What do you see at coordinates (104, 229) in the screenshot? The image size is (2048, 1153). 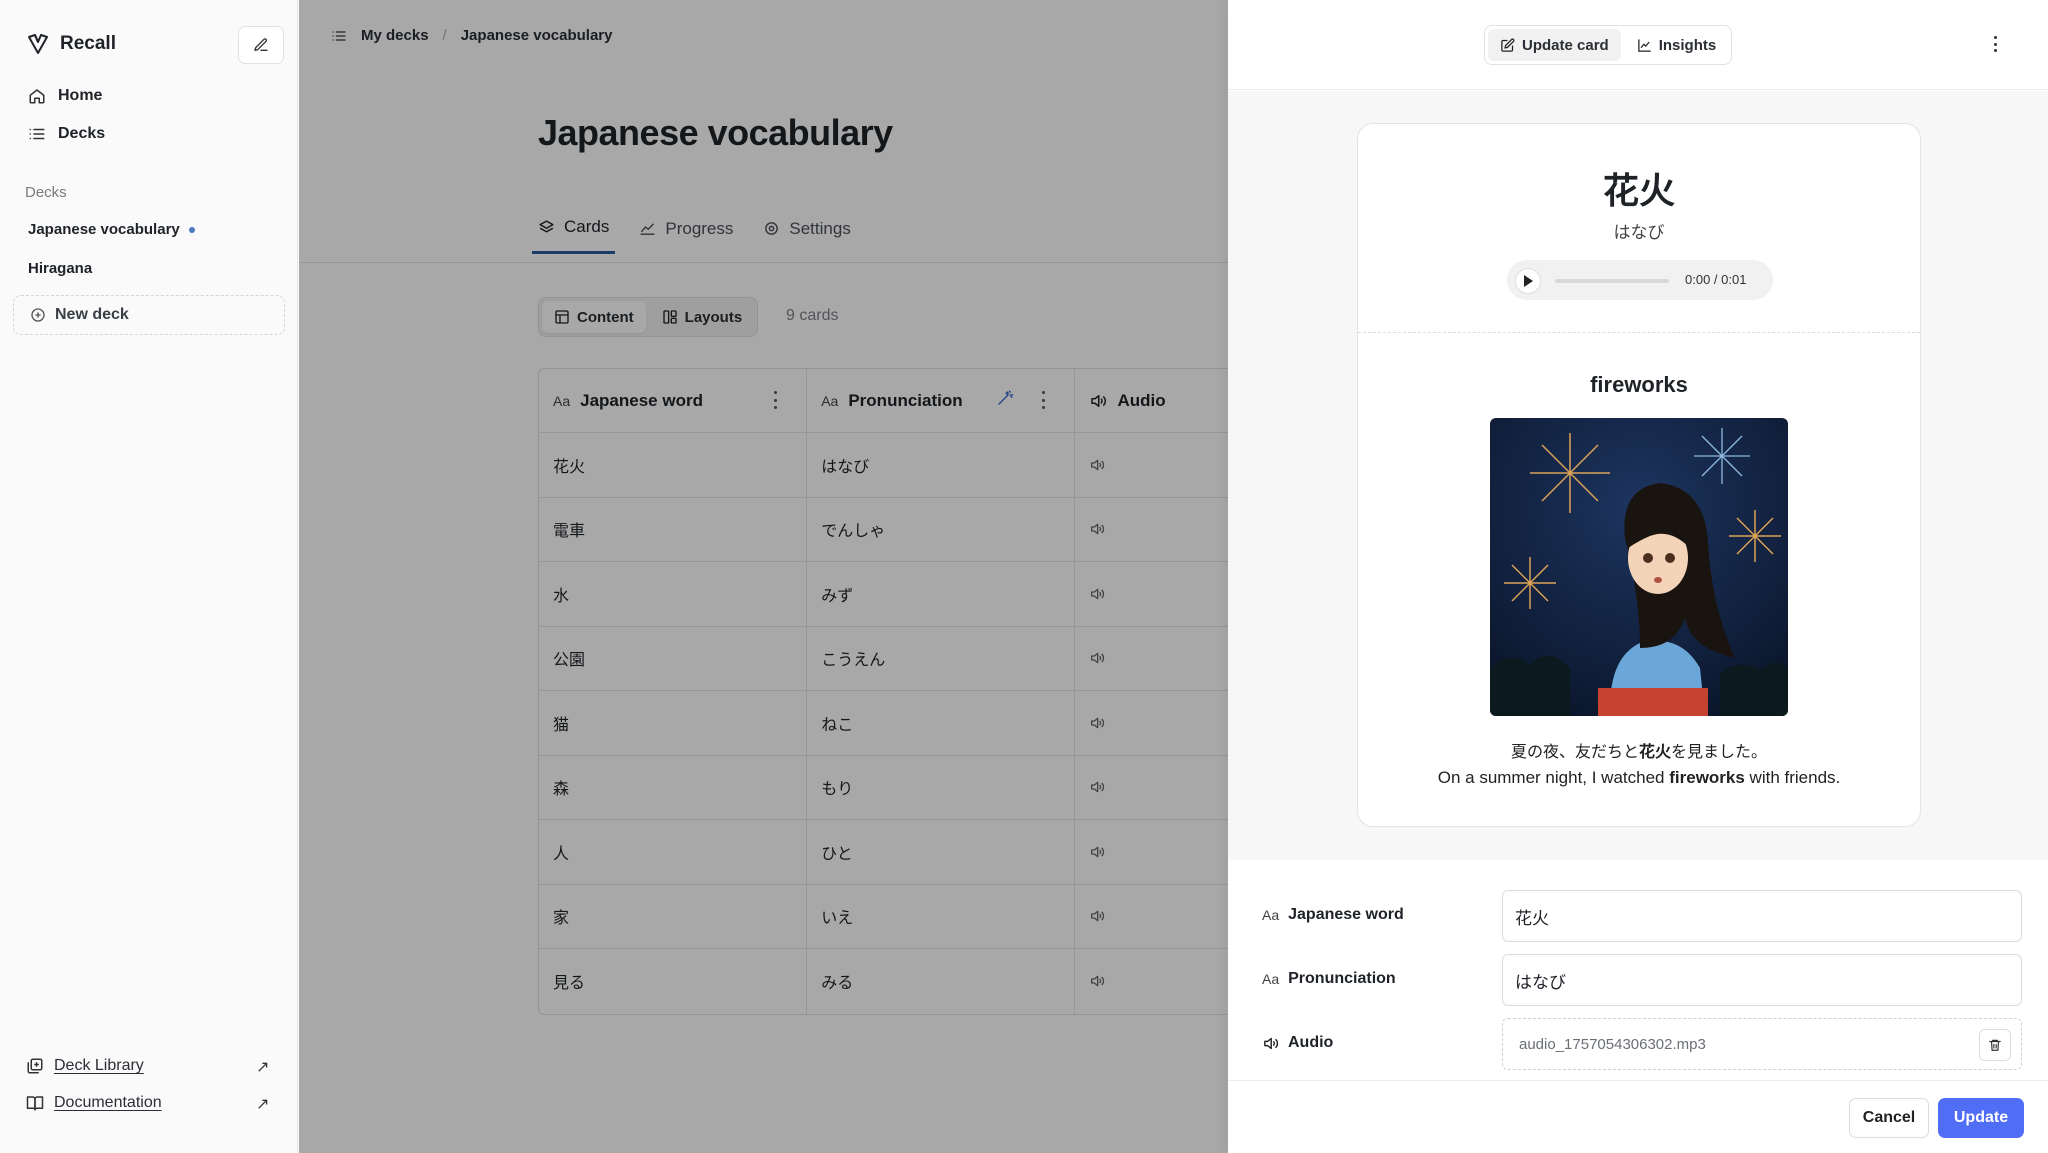 I see `deck-item-label: Japanese vocabulary` at bounding box center [104, 229].